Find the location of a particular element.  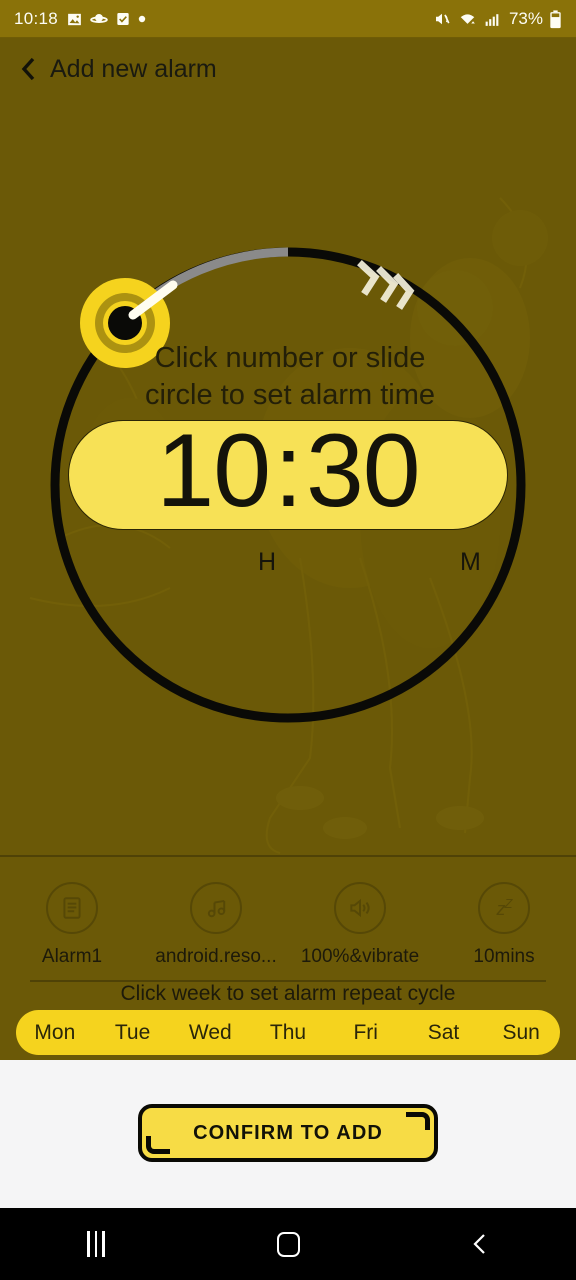

battery-percent: 73% is located at coordinates (525, 18).